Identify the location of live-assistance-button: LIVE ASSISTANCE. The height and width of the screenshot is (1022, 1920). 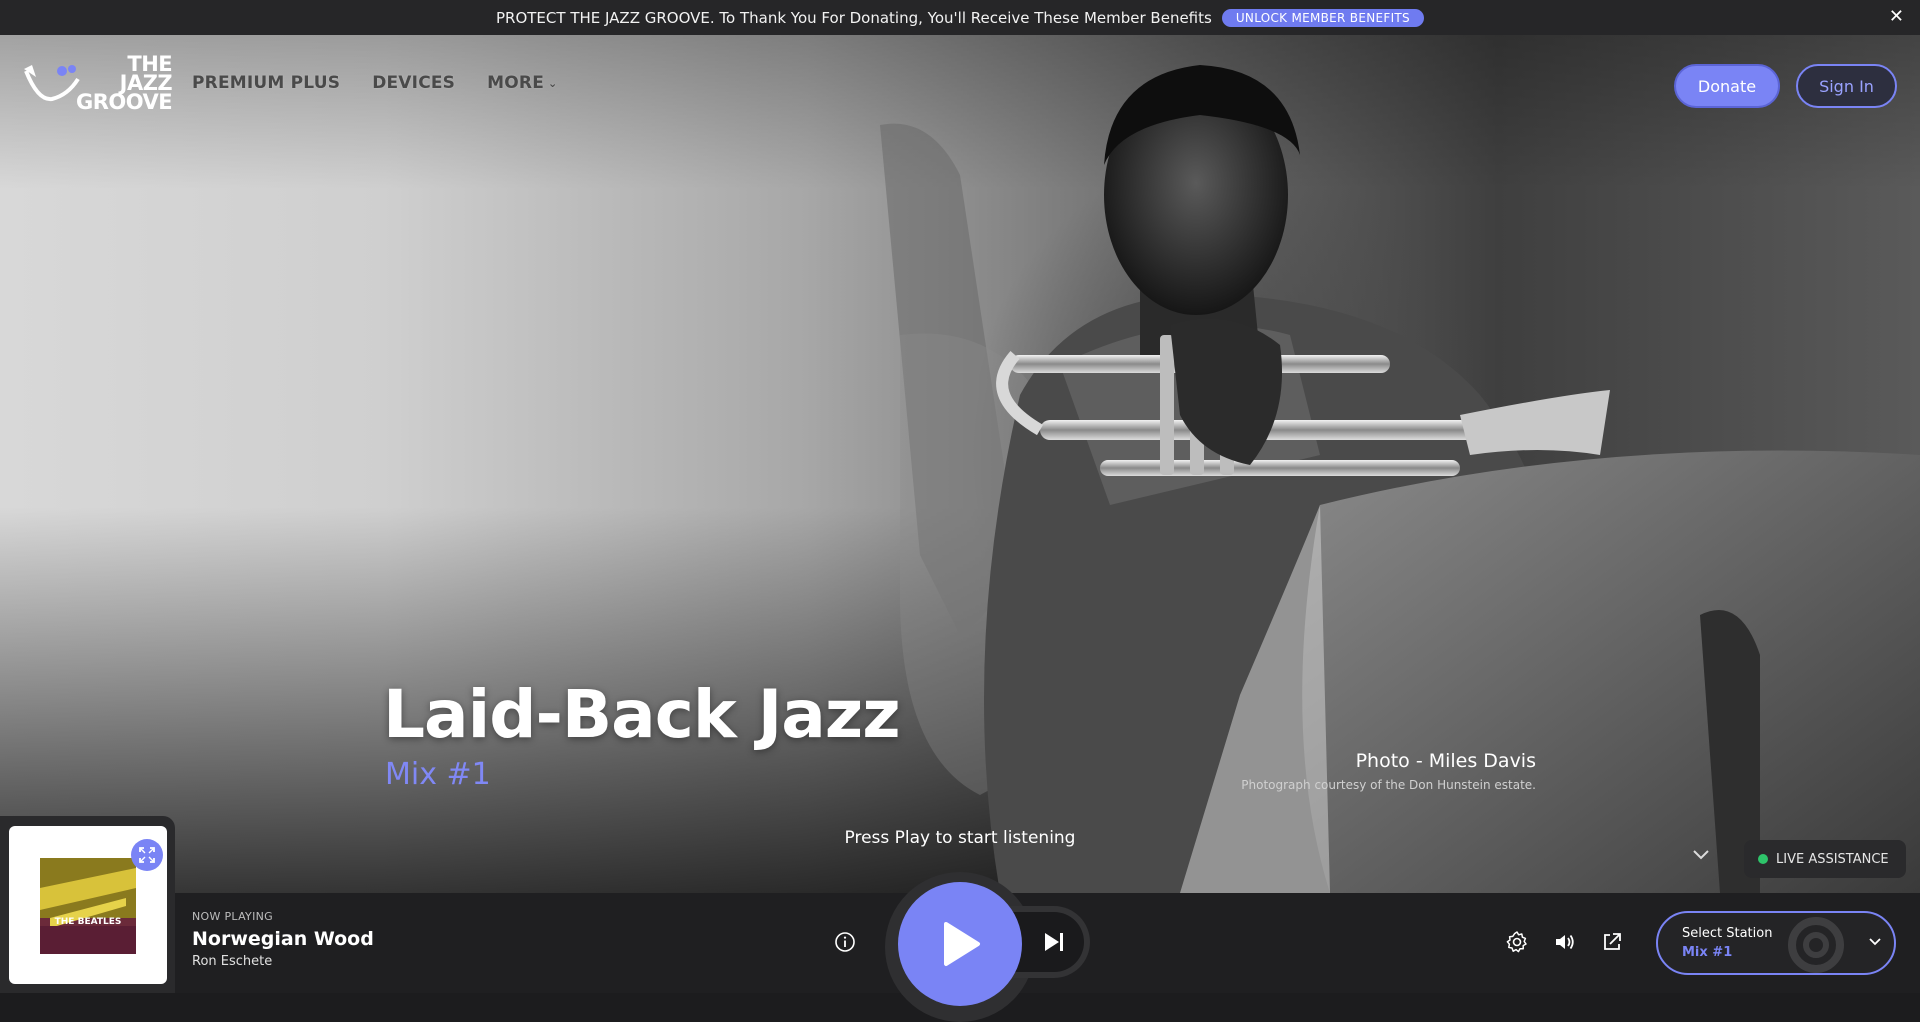
(1825, 859).